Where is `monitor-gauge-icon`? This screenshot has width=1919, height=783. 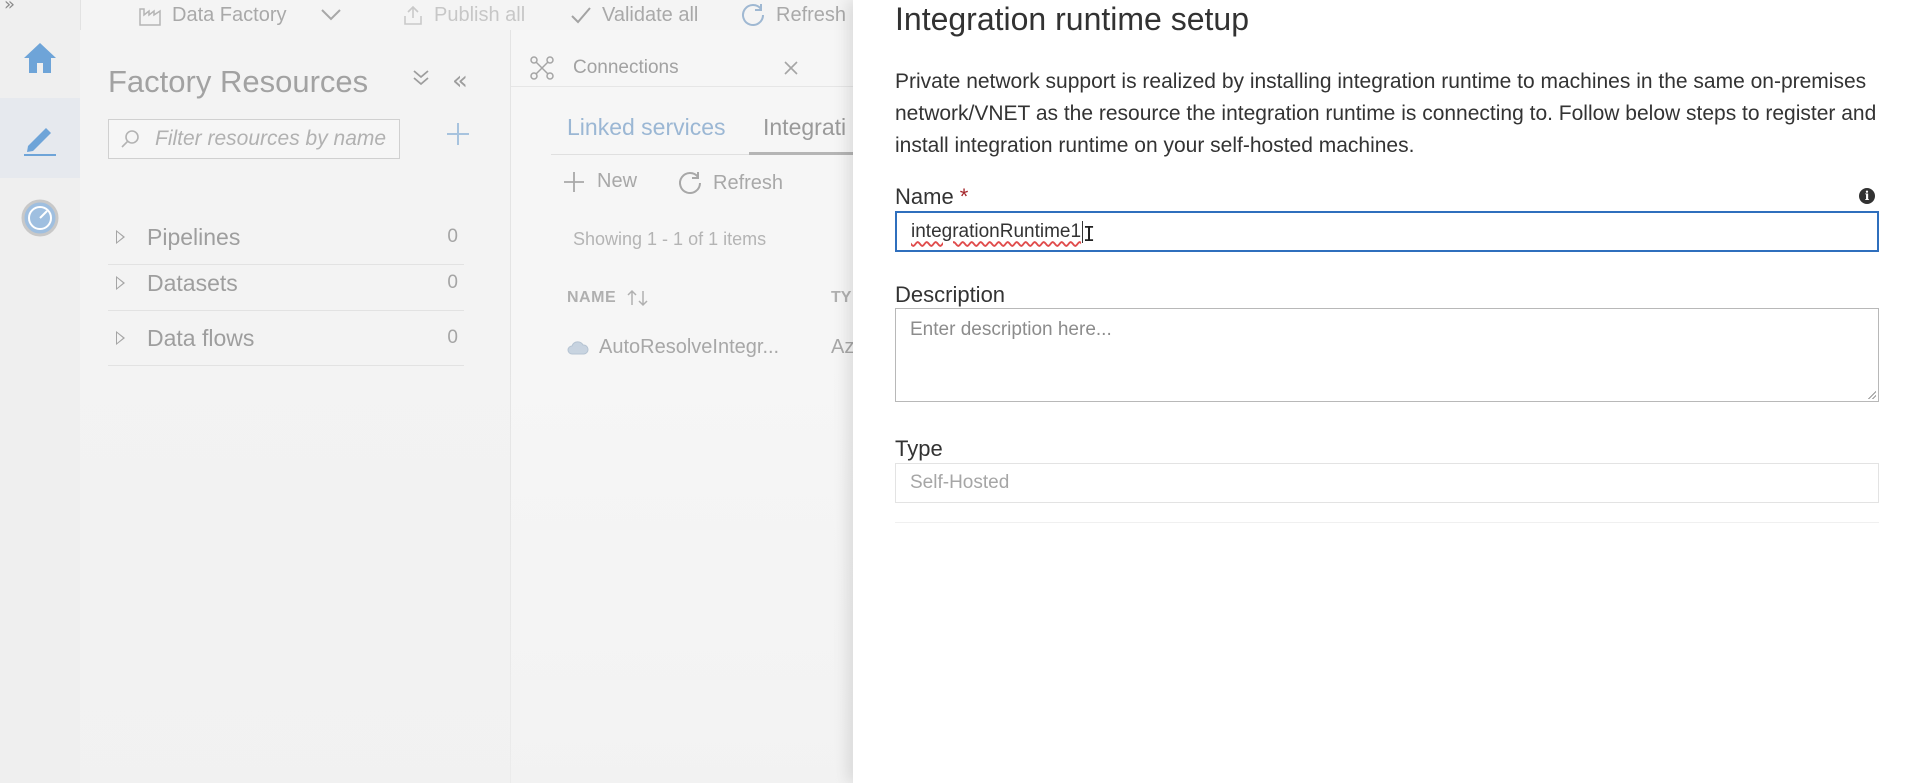 monitor-gauge-icon is located at coordinates (40, 218).